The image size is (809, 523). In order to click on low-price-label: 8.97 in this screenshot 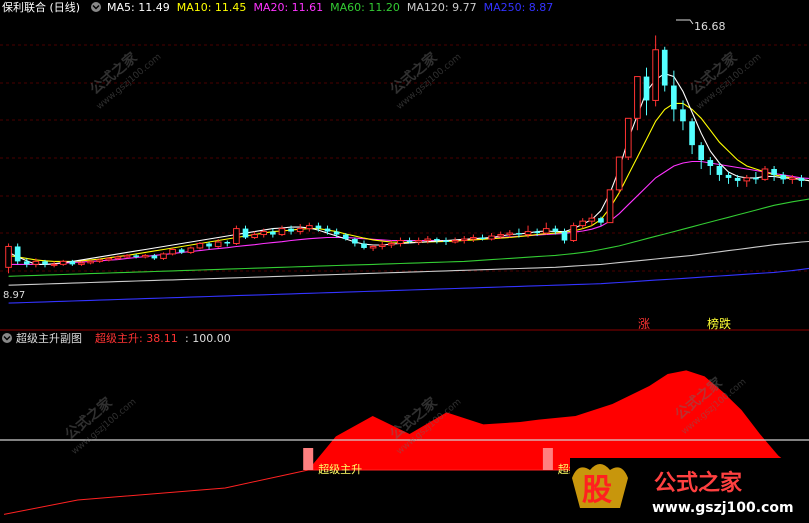, I will do `click(14, 295)`.